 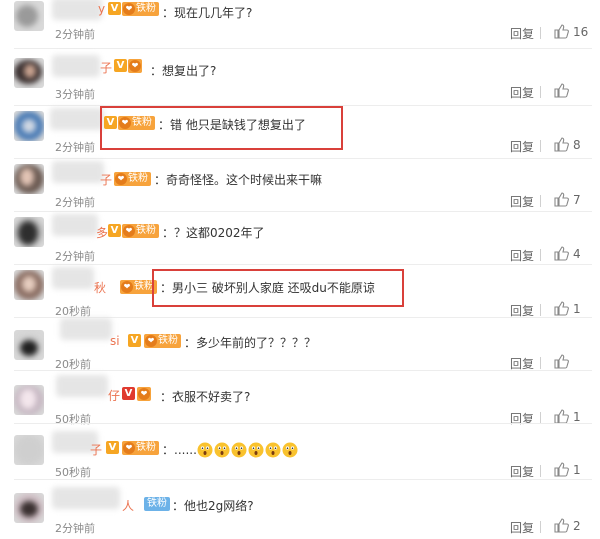 I want to click on username: 仔, so click(x=114, y=395).